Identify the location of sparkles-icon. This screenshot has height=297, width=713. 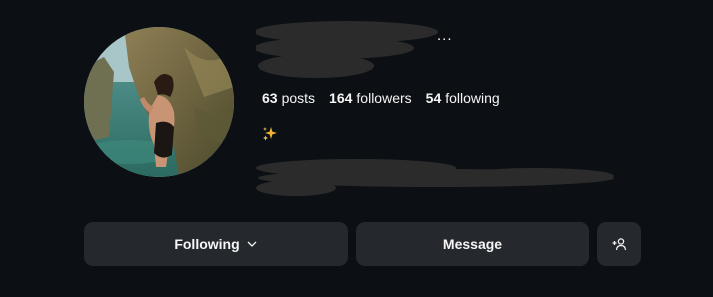
(270, 134).